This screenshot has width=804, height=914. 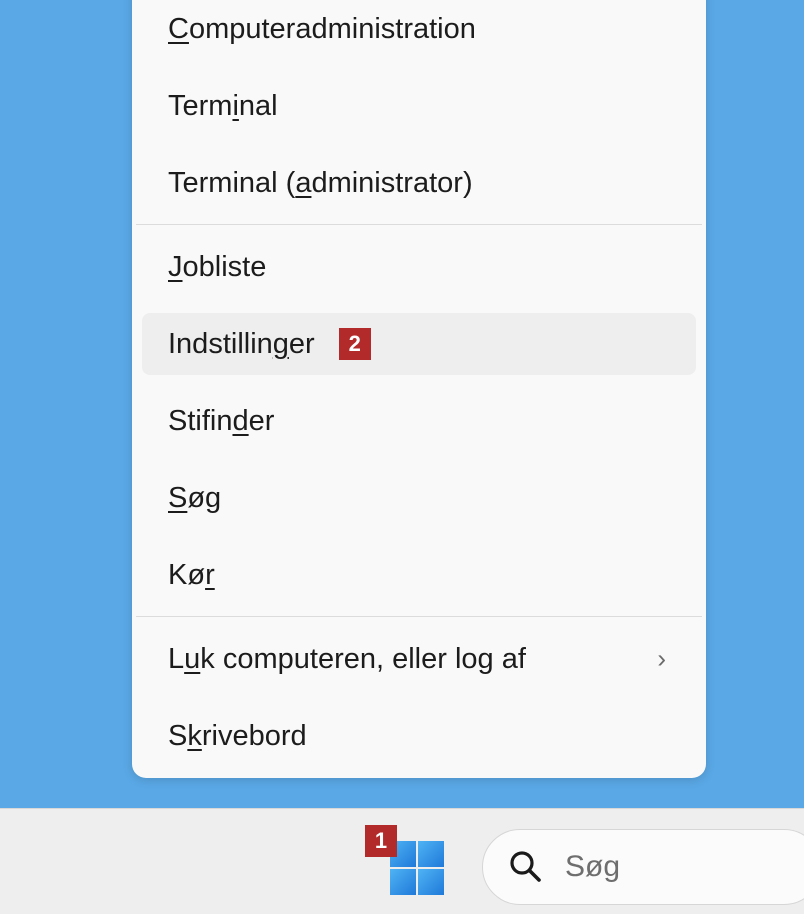 I want to click on menu-item-kor: Kør, so click(x=419, y=575).